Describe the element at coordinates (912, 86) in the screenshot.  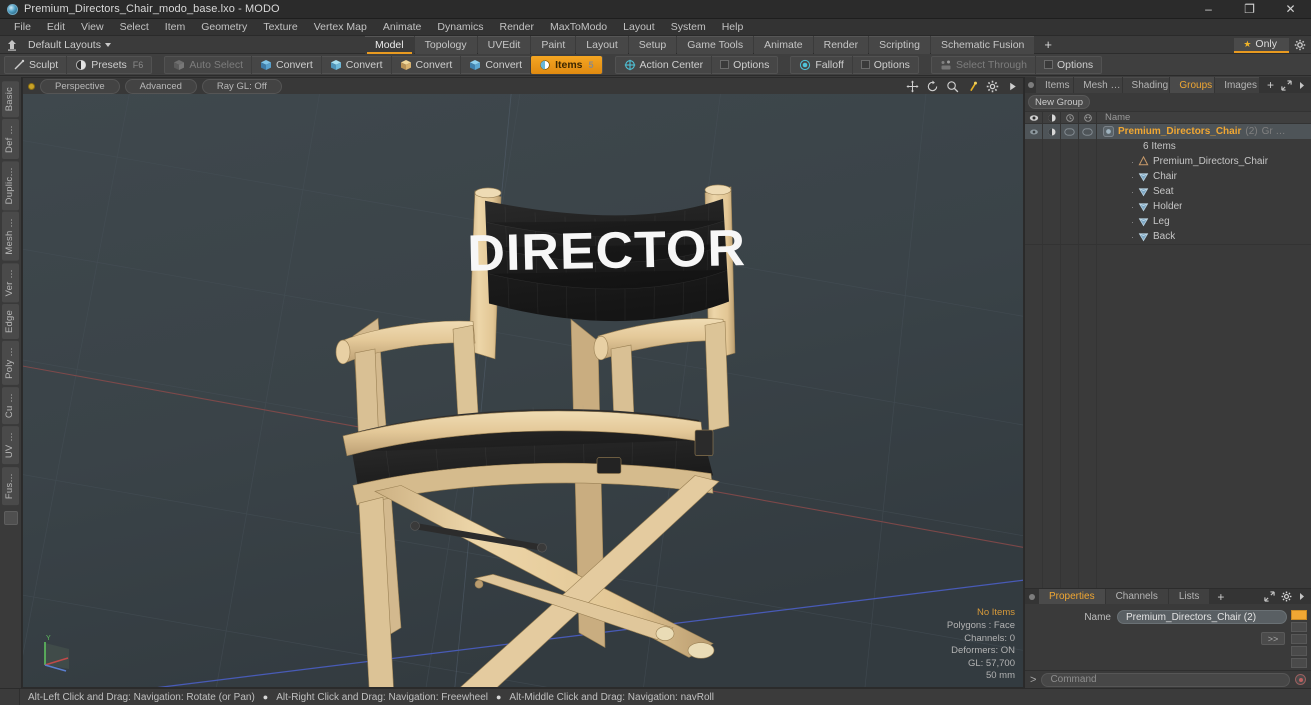
I see `pan-icon` at that location.